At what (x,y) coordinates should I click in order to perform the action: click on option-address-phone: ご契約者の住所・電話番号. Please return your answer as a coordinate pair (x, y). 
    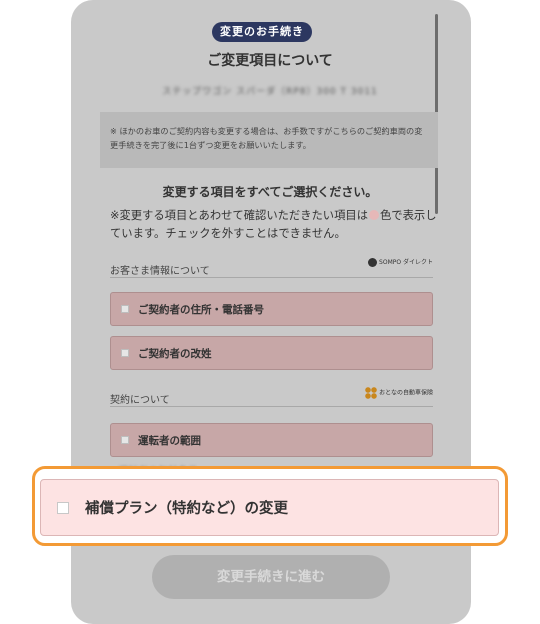
    Looking at the image, I should click on (271, 309).